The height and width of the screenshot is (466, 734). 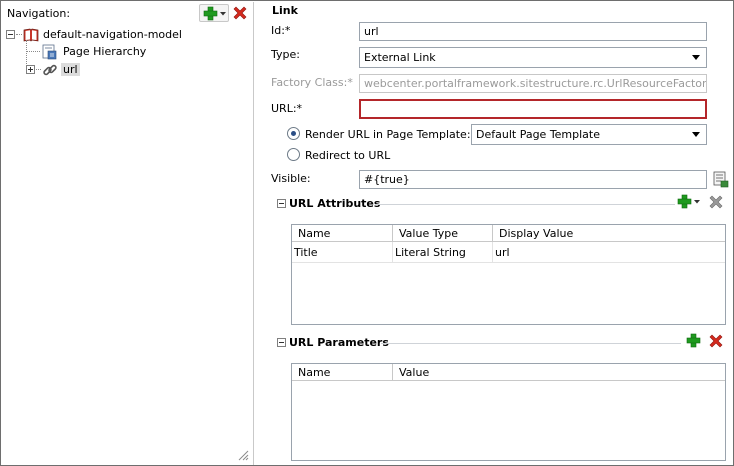 I want to click on expression-builder-icon, so click(x=721, y=179).